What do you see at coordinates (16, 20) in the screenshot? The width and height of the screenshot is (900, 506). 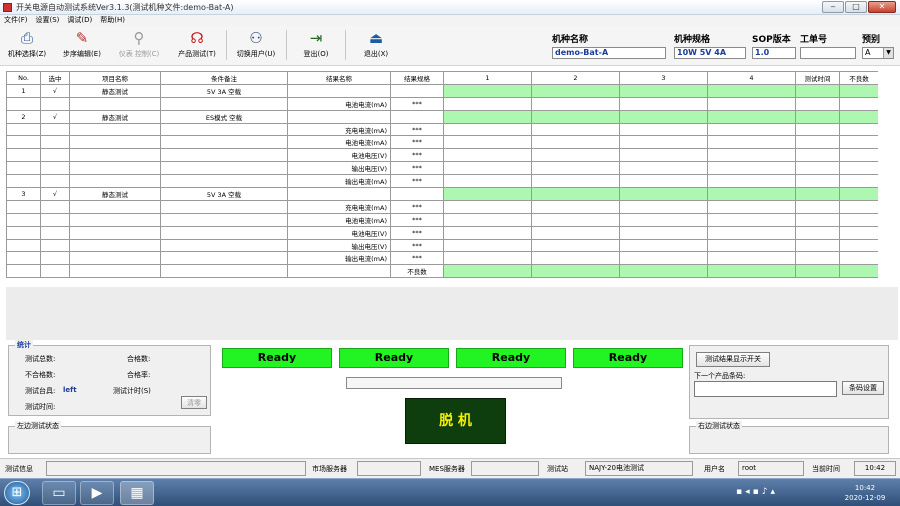 I see `menu-file: 文件(F)` at bounding box center [16, 20].